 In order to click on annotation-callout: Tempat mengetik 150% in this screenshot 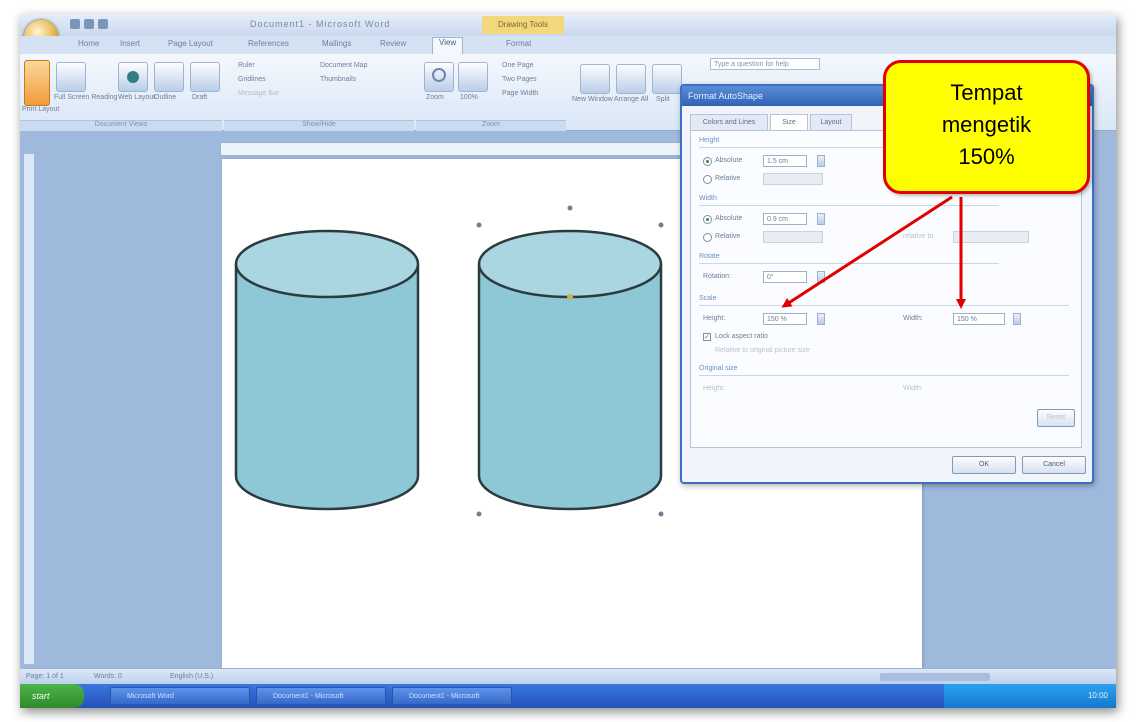, I will do `click(986, 127)`.